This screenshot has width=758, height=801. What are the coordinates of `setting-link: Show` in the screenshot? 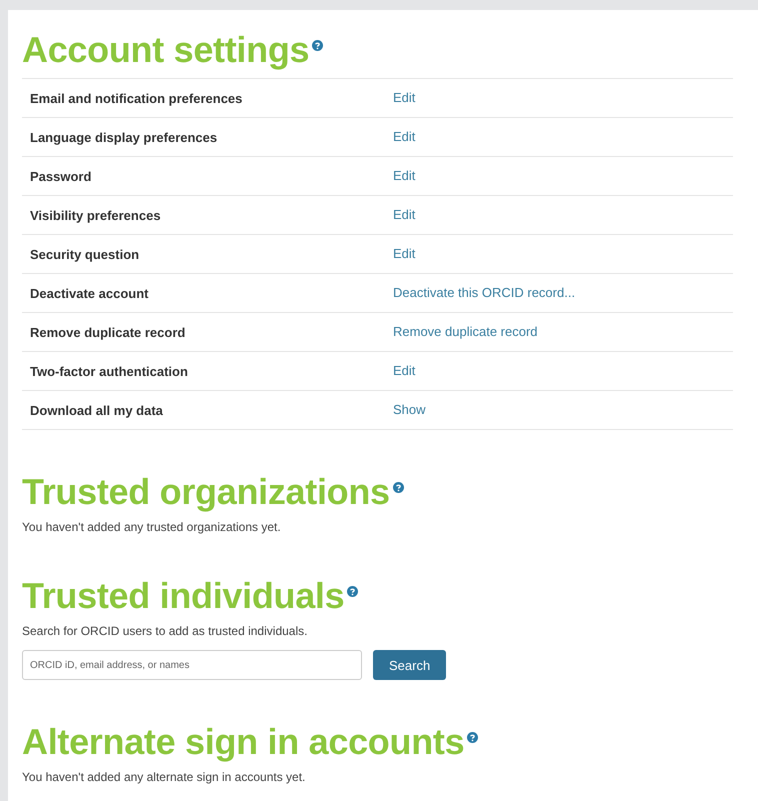 It's located at (409, 409).